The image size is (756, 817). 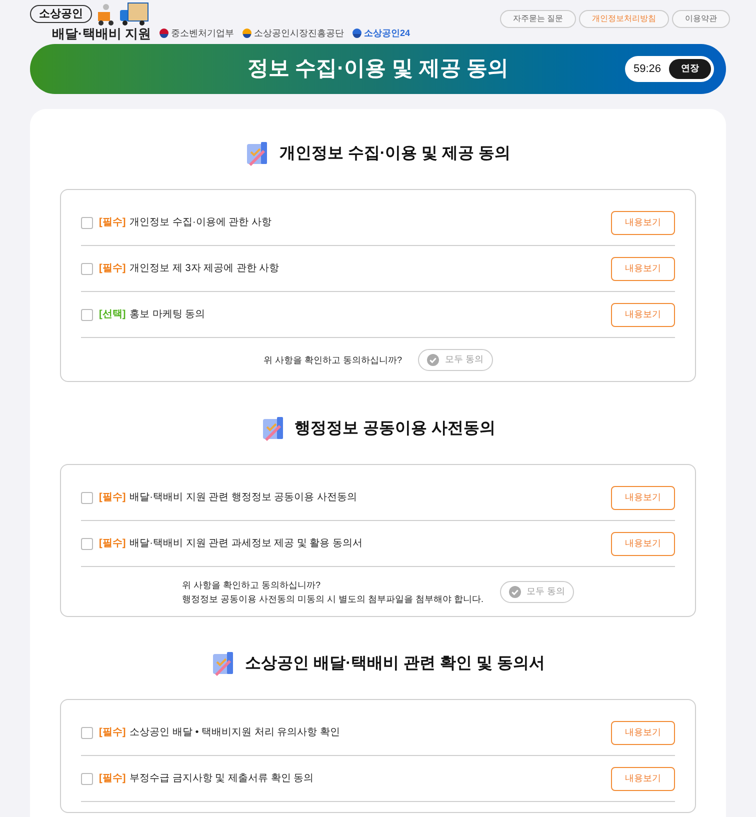 I want to click on section-title: 개인정보 수집·이용 및 제공 동의, so click(x=395, y=154).